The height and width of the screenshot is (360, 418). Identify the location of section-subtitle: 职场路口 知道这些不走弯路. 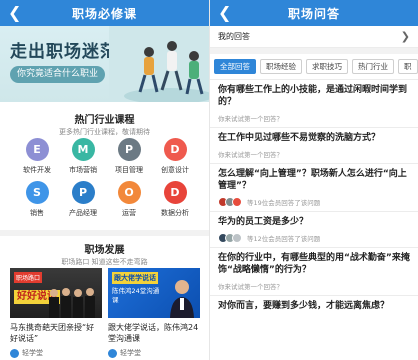
(104, 262).